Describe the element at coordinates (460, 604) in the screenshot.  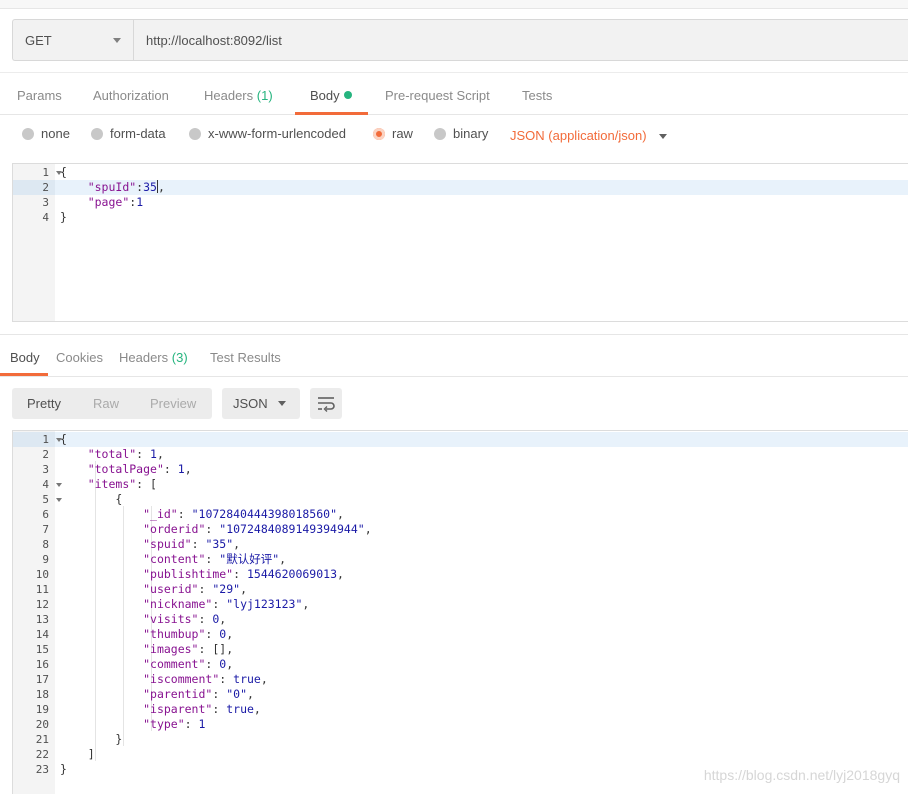
I see `code-line: 12 "nickname": "lyj123123",` at that location.